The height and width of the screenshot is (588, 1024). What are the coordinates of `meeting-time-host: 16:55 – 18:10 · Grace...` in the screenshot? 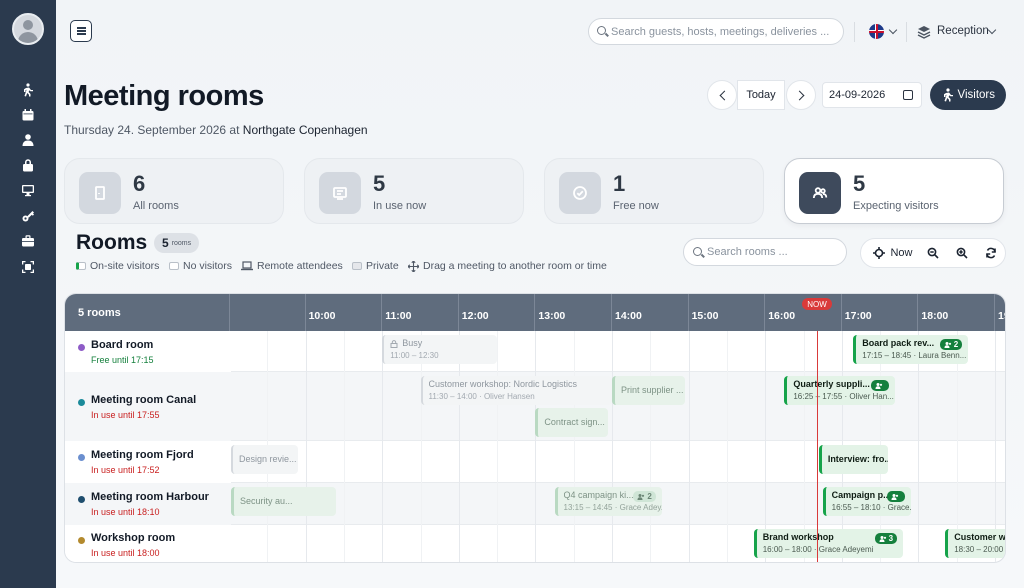 It's located at (871, 507).